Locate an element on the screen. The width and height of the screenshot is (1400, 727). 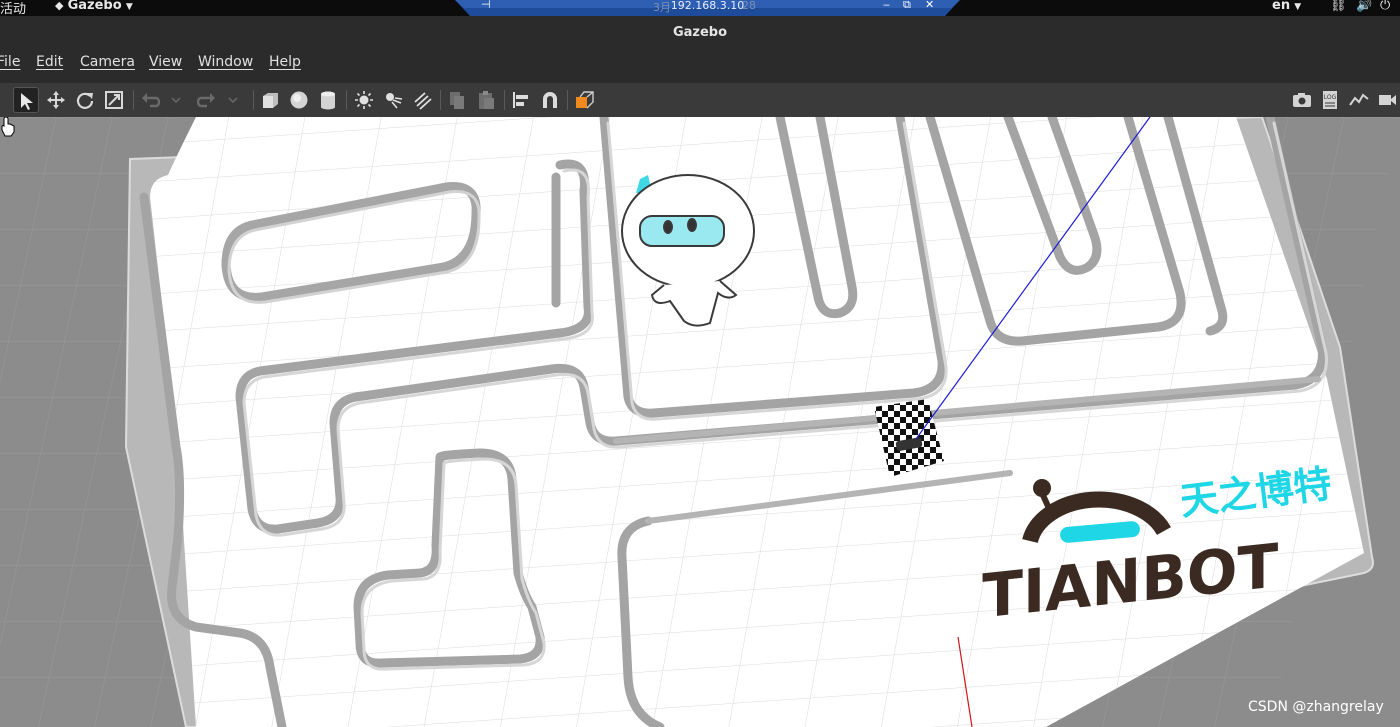
box-shape-icon is located at coordinates (270, 100).